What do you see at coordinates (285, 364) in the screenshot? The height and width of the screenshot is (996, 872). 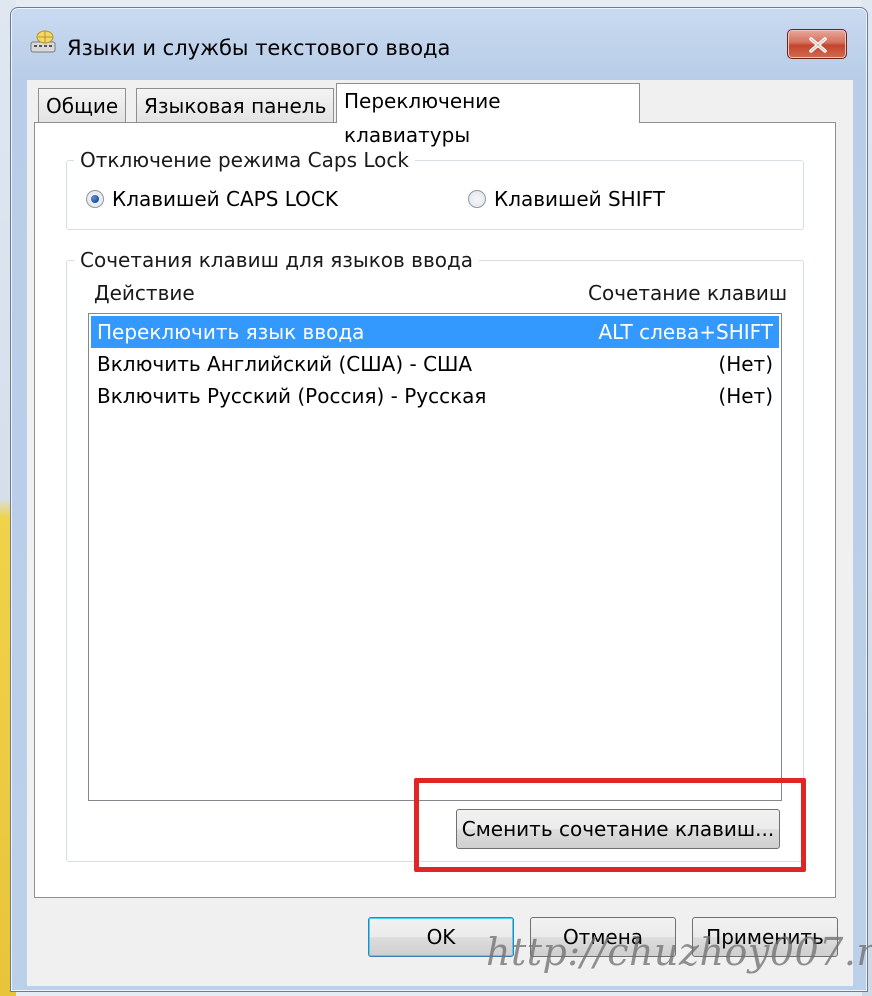 I see `list-item-action: Включить Английский (США) - США` at bounding box center [285, 364].